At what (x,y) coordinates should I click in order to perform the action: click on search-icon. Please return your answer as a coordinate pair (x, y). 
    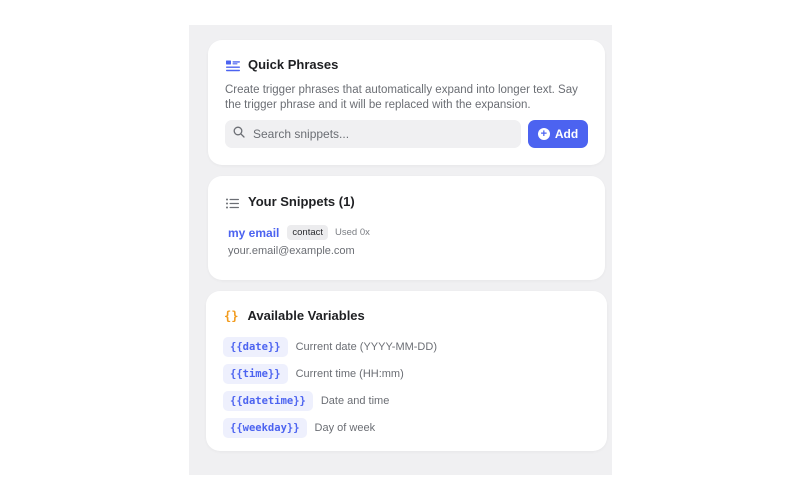
    Looking at the image, I should click on (239, 134).